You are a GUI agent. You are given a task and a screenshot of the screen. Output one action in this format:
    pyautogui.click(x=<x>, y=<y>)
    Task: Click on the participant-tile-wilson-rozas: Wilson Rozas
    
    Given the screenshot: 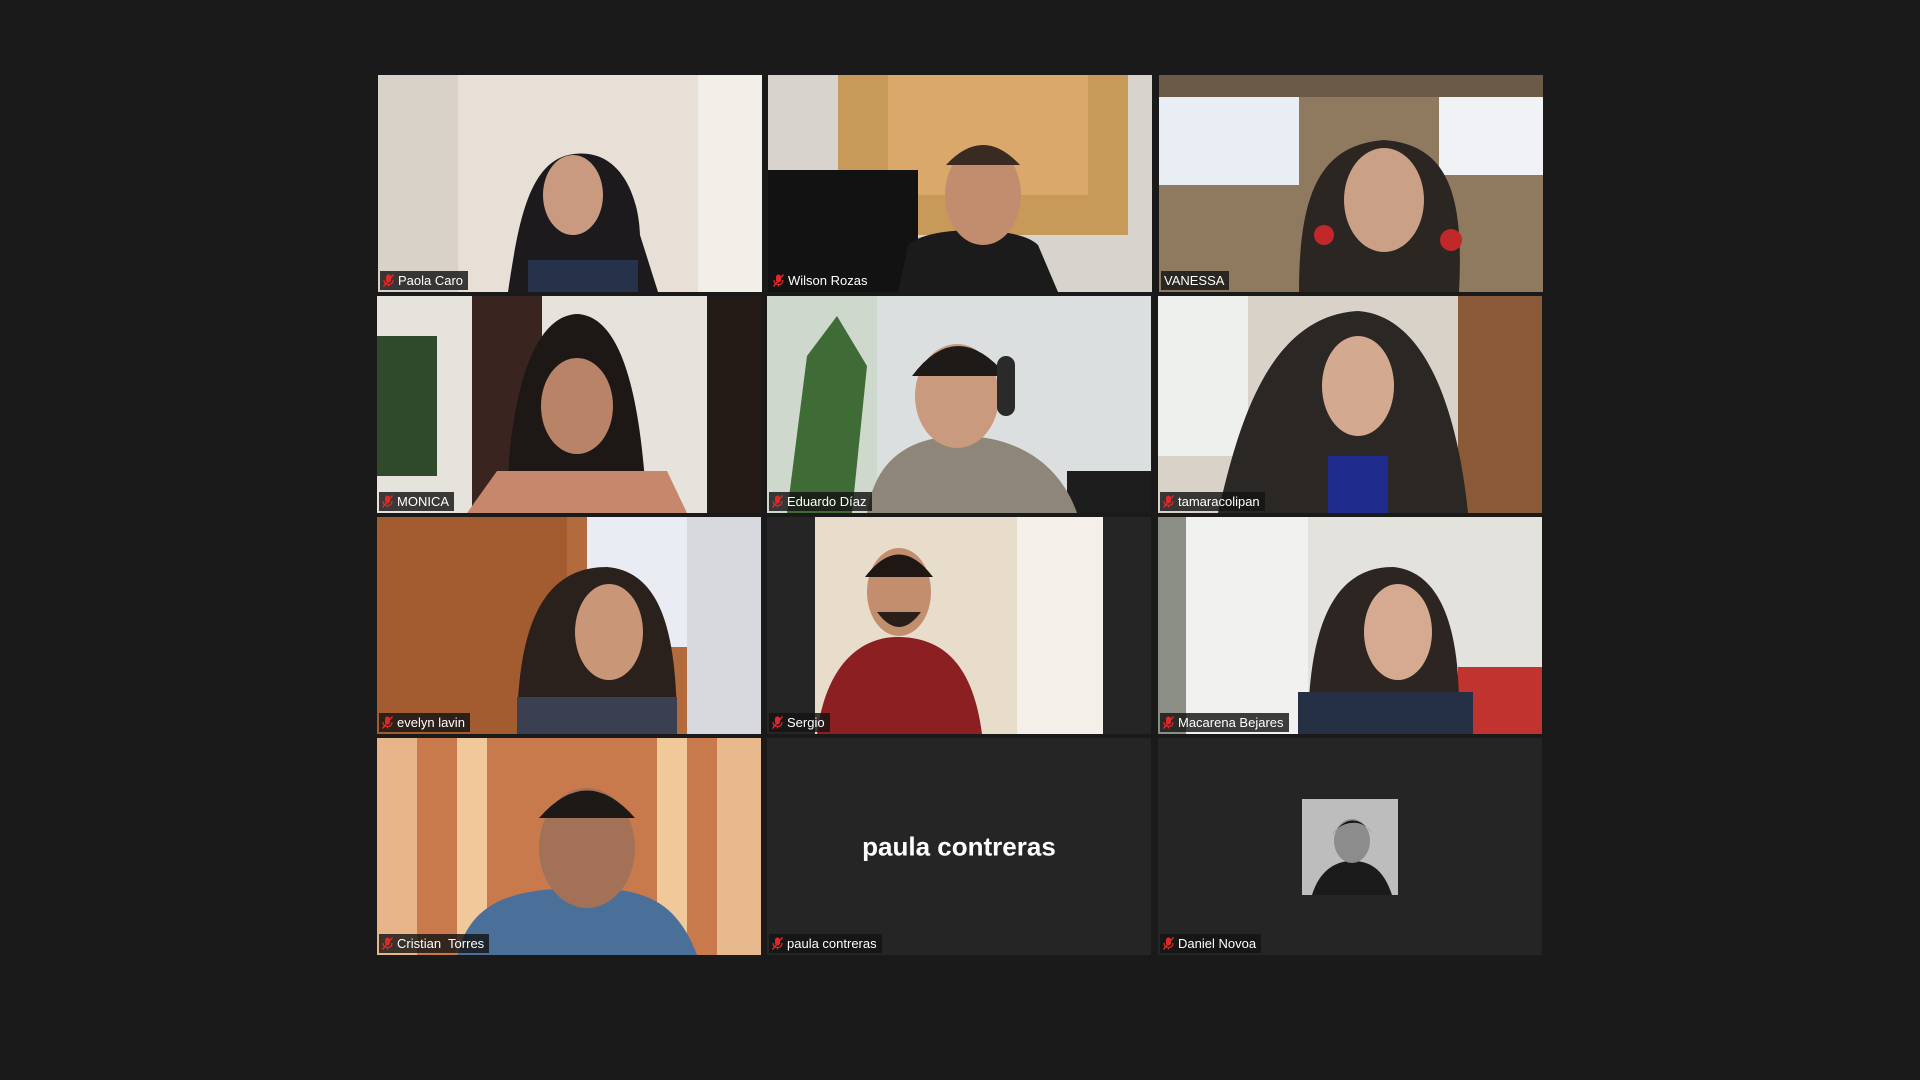 What is the action you would take?
    pyautogui.click(x=960, y=183)
    